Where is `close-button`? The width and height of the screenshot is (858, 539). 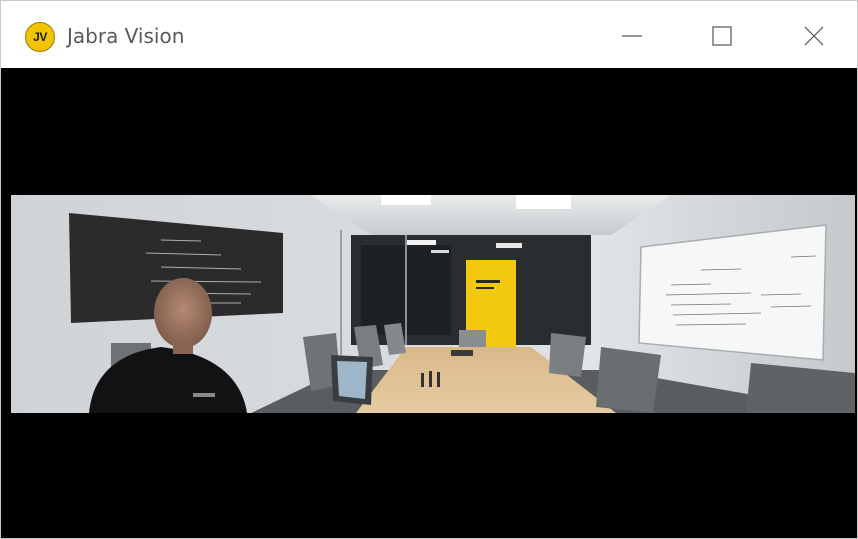
close-button is located at coordinates (814, 36).